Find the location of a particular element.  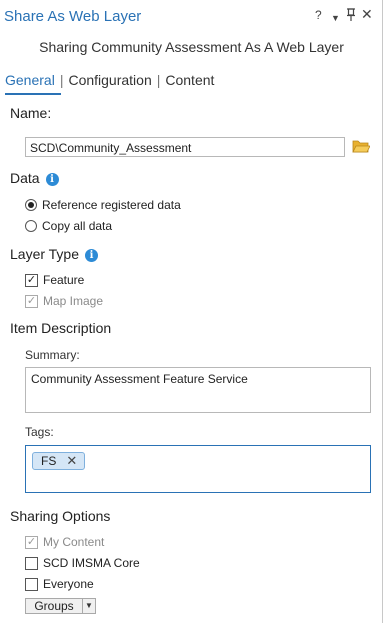

item-description-heading: Item Description is located at coordinates (61, 328).